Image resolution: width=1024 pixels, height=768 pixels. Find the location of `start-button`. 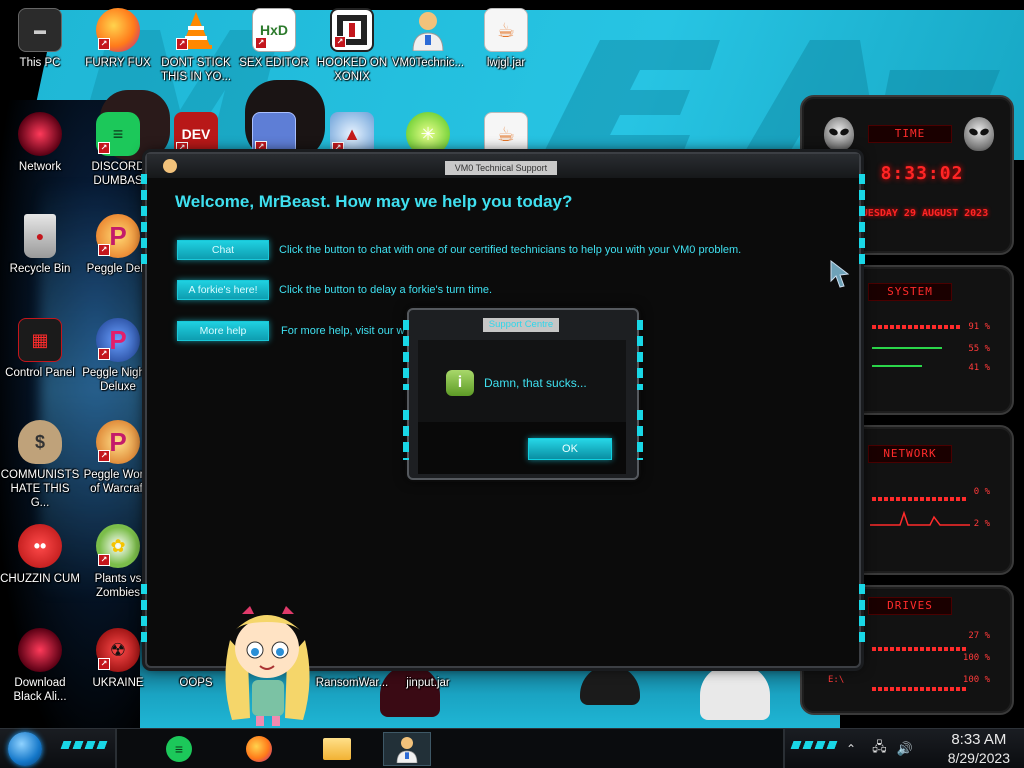

start-button is located at coordinates (25, 749).